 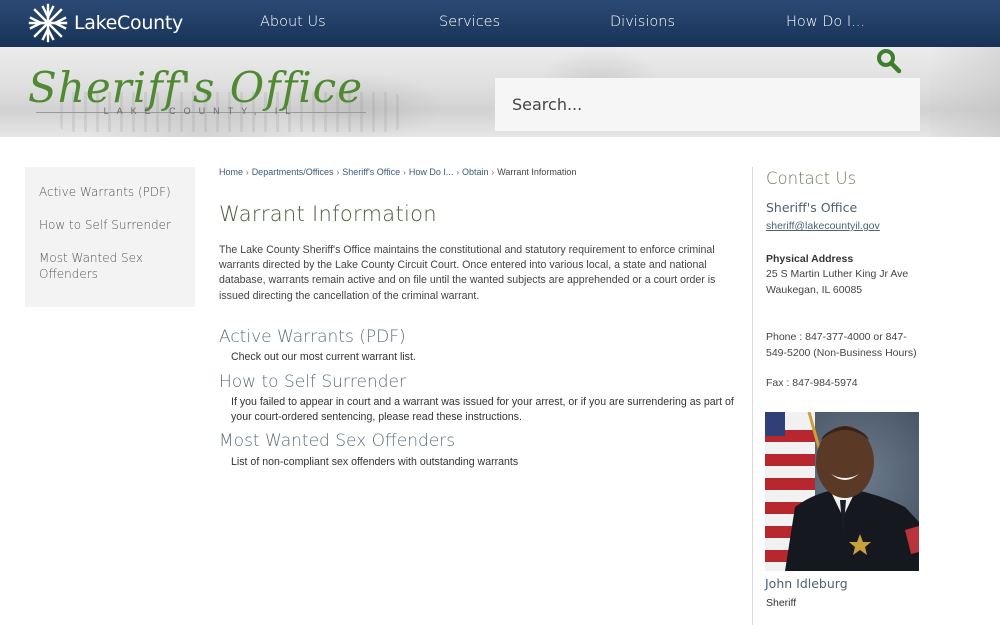 I want to click on search-icon, so click(x=889, y=61).